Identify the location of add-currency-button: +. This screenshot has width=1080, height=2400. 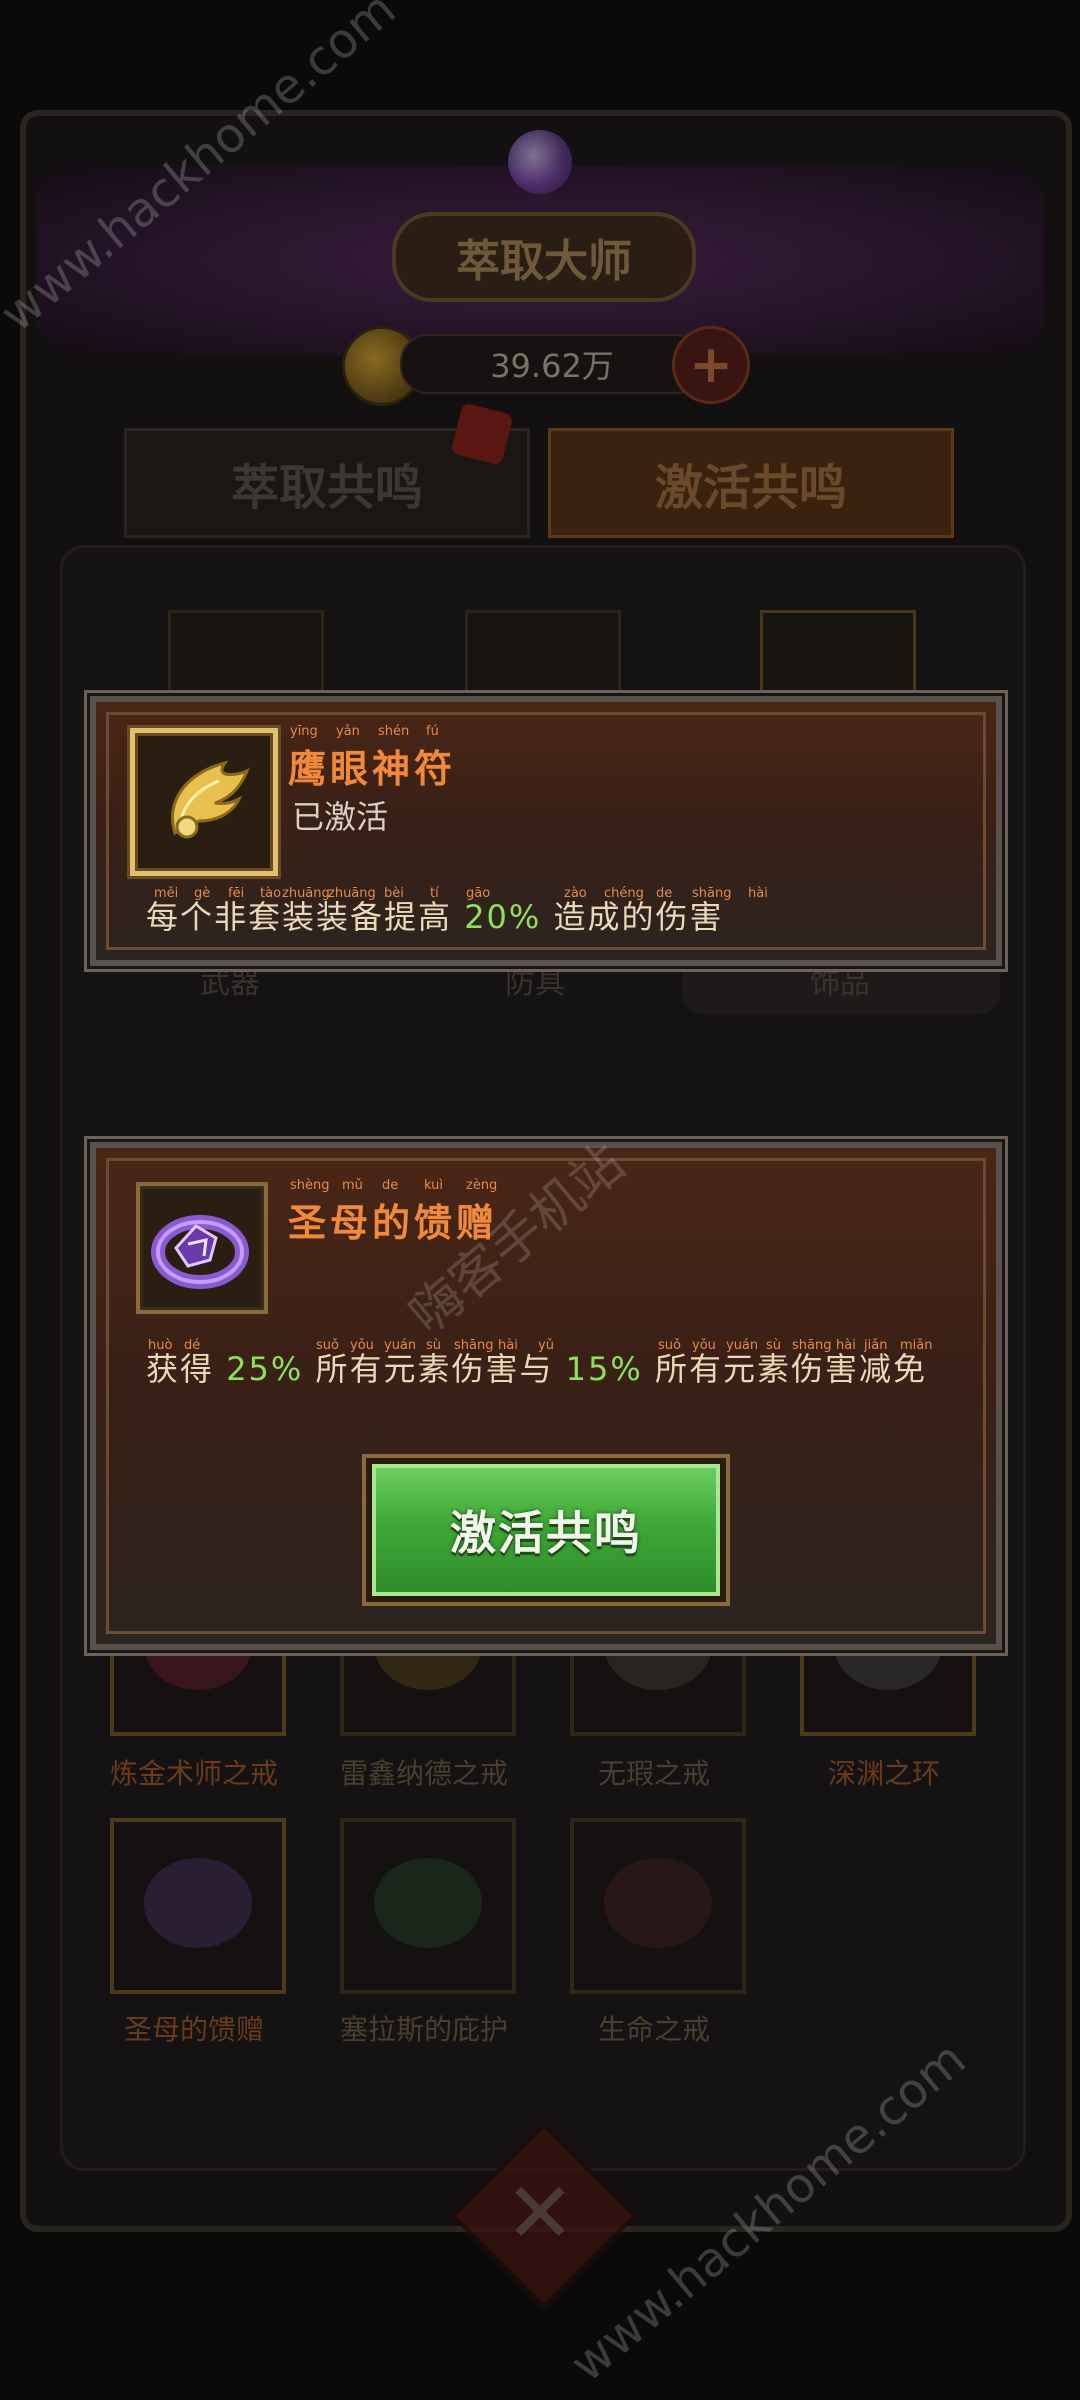
(711, 365).